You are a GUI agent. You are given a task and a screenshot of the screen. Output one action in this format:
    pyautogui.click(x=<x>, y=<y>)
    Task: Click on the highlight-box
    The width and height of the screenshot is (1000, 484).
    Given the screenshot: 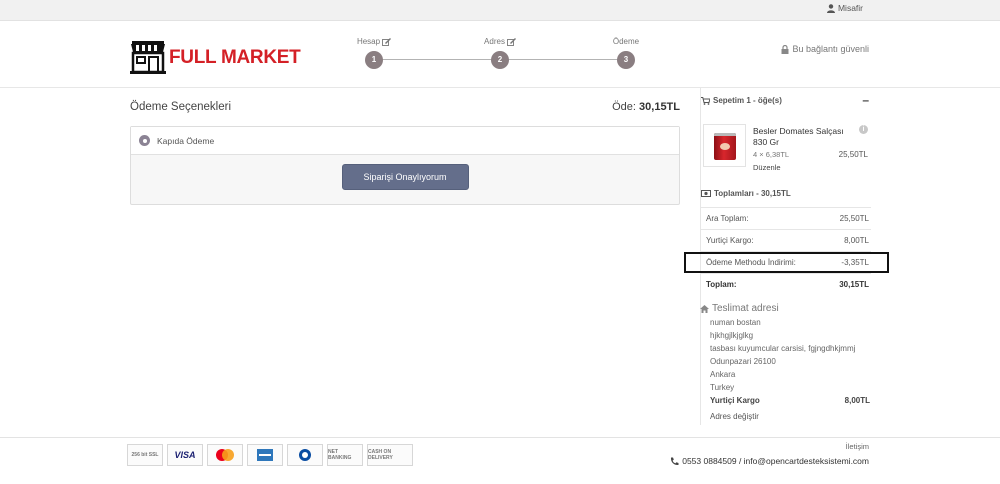 What is the action you would take?
    pyautogui.click(x=786, y=262)
    